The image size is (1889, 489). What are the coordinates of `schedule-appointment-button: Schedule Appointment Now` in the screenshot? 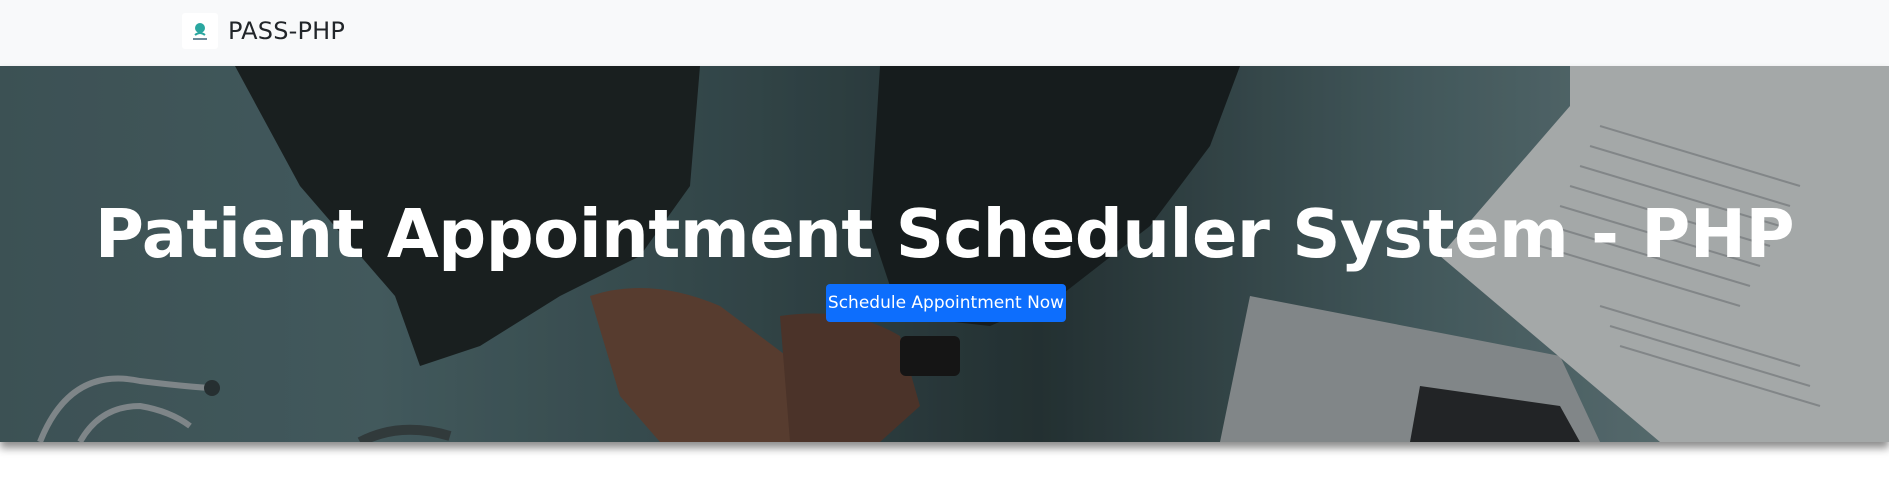 It's located at (946, 303).